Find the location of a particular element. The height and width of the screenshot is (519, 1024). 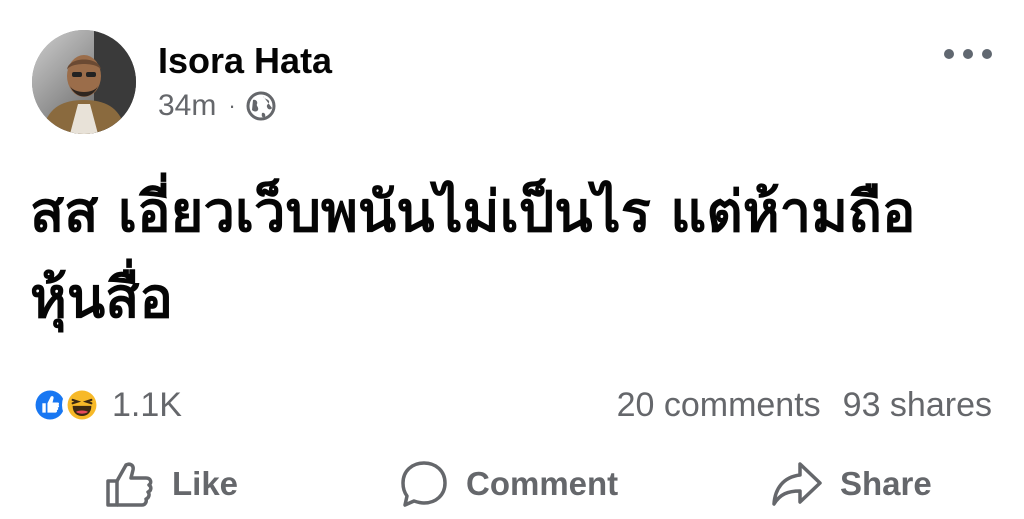

share-arrow-icon is located at coordinates (797, 484).